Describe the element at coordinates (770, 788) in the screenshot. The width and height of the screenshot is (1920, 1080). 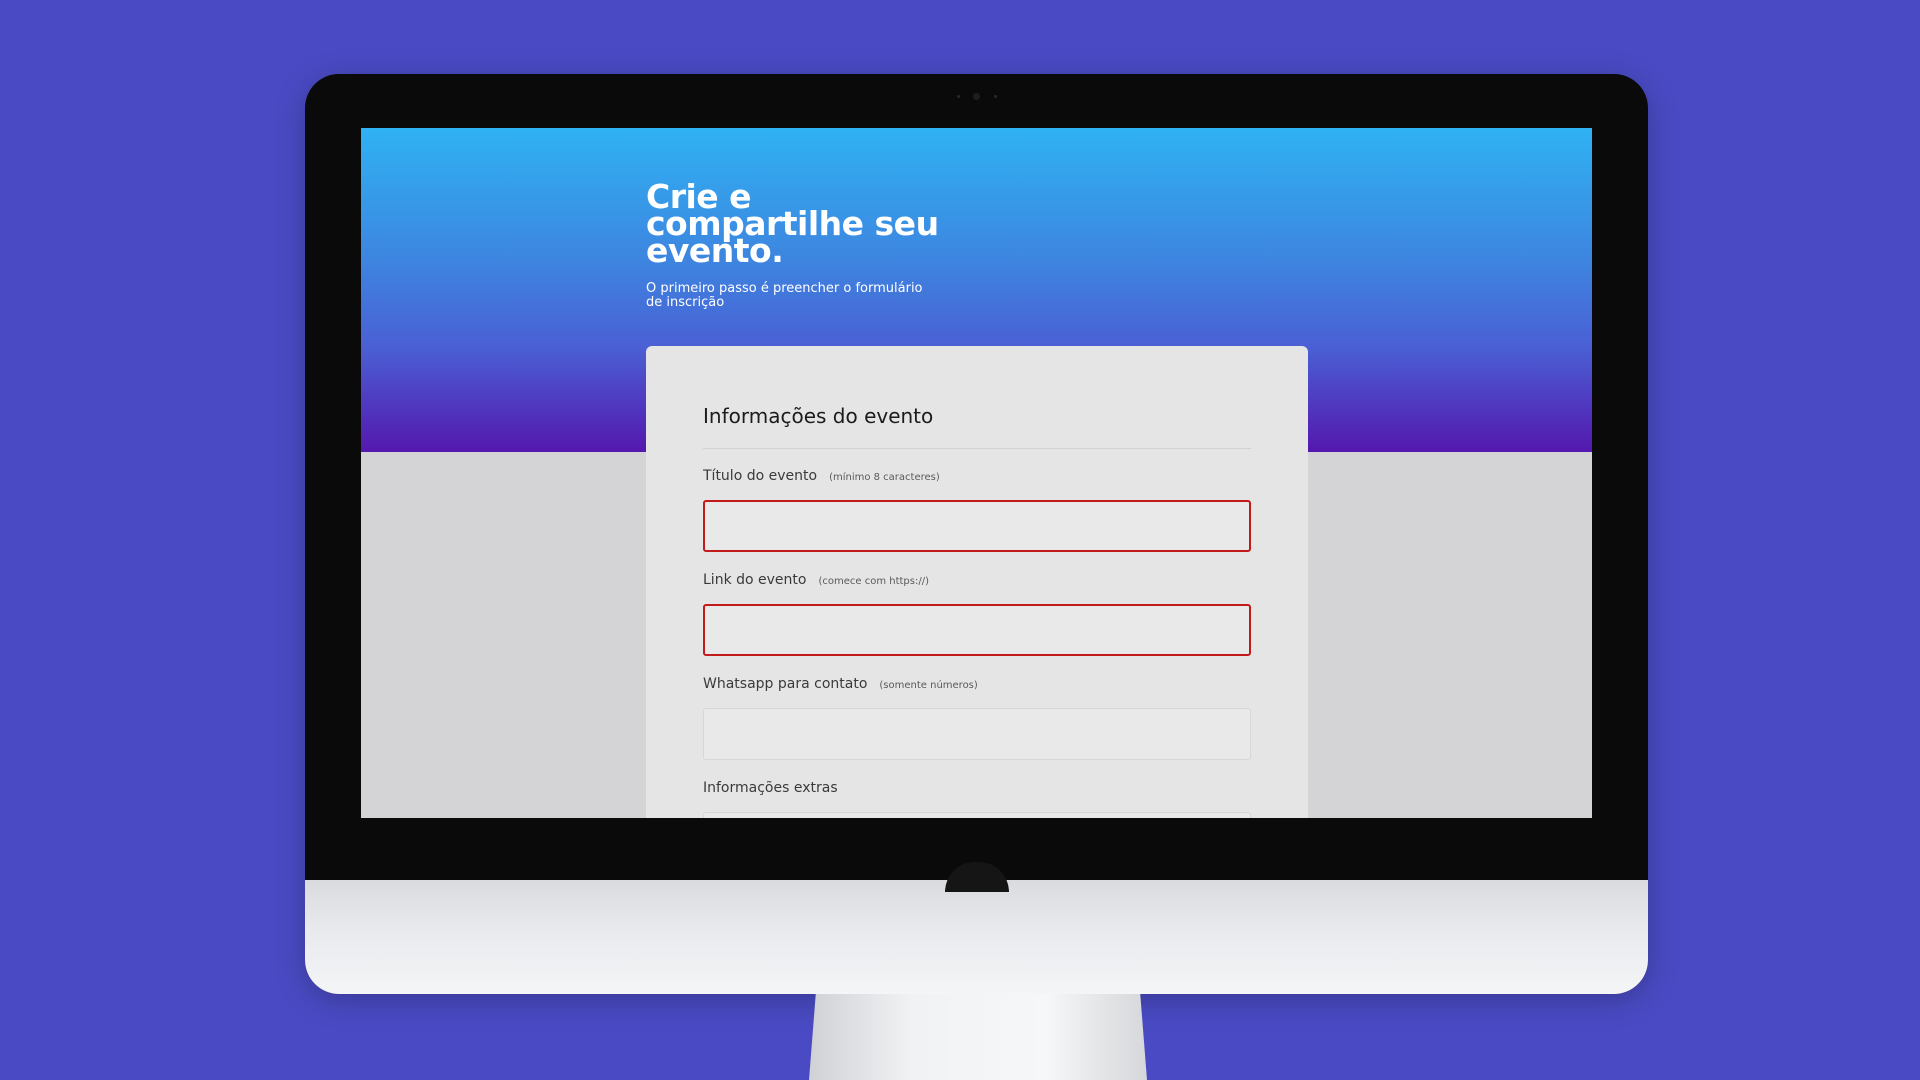
I see `extra-info-label: Informações extras` at that location.